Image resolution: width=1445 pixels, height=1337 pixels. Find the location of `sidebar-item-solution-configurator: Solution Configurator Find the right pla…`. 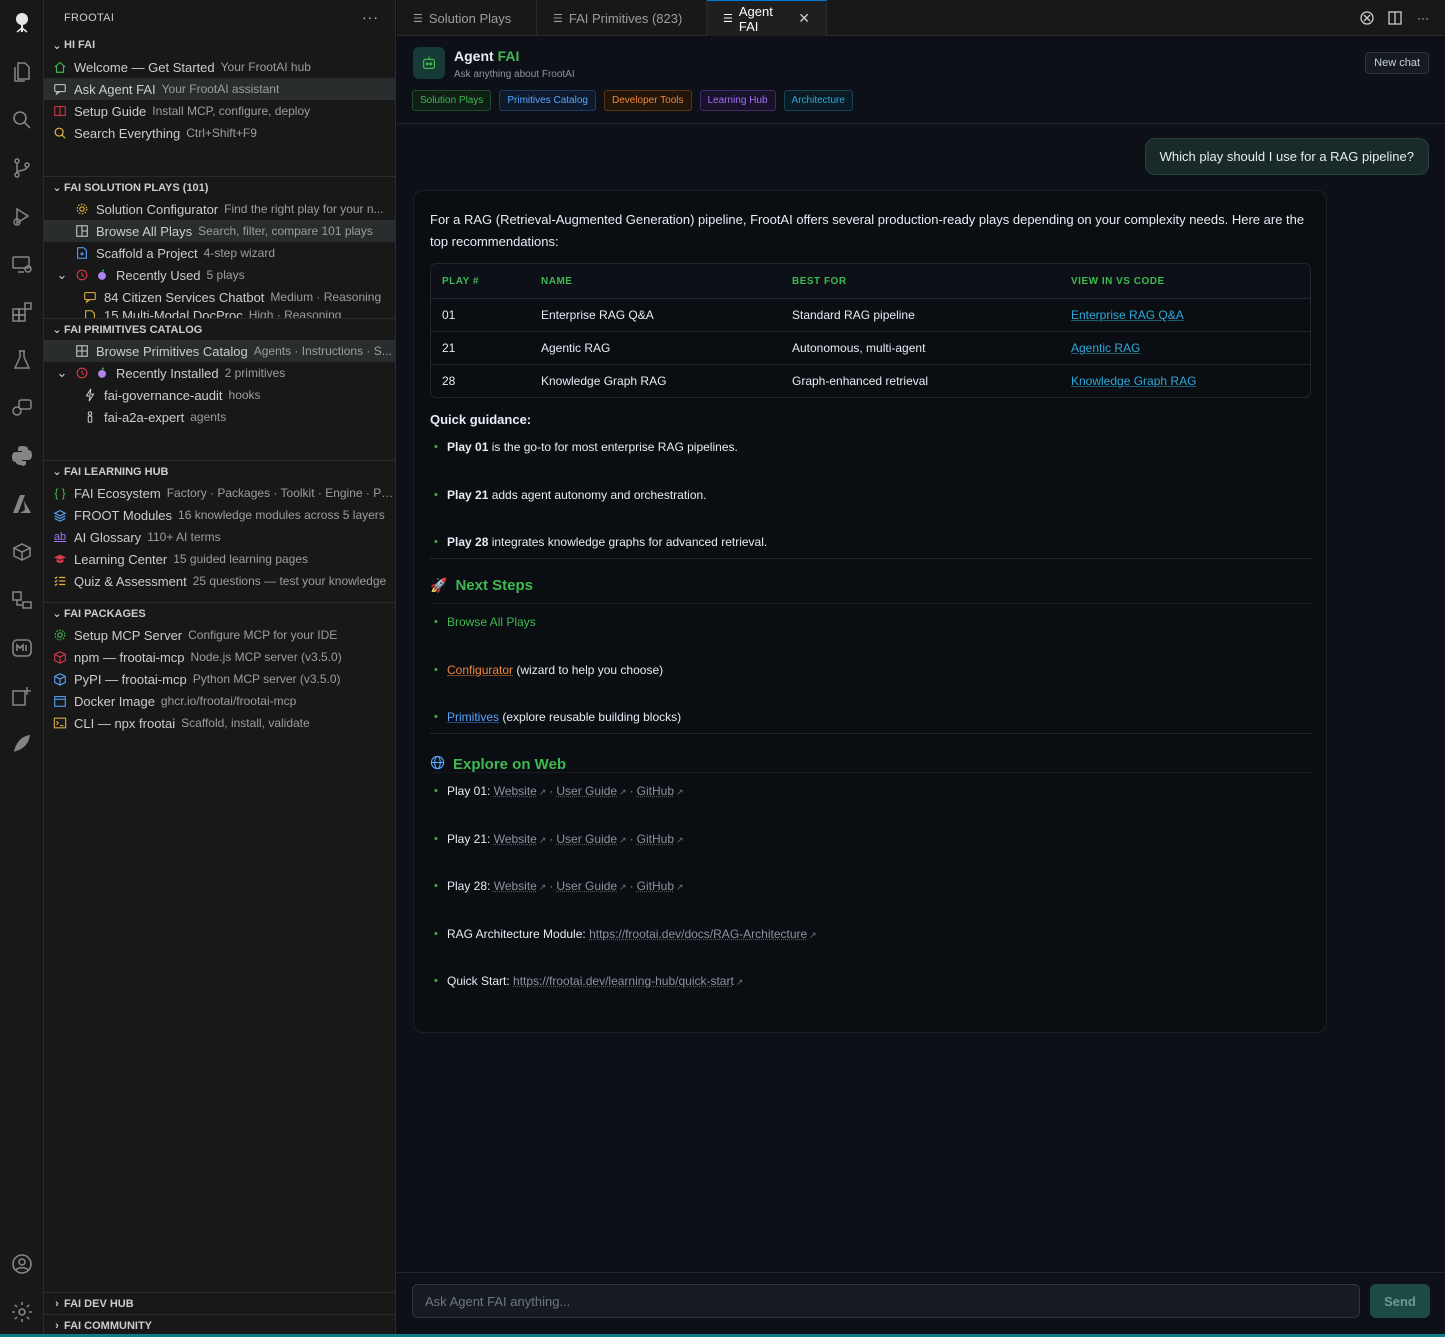

sidebar-item-solution-configurator: Solution Configurator Find the right pla… is located at coordinates (219, 209).